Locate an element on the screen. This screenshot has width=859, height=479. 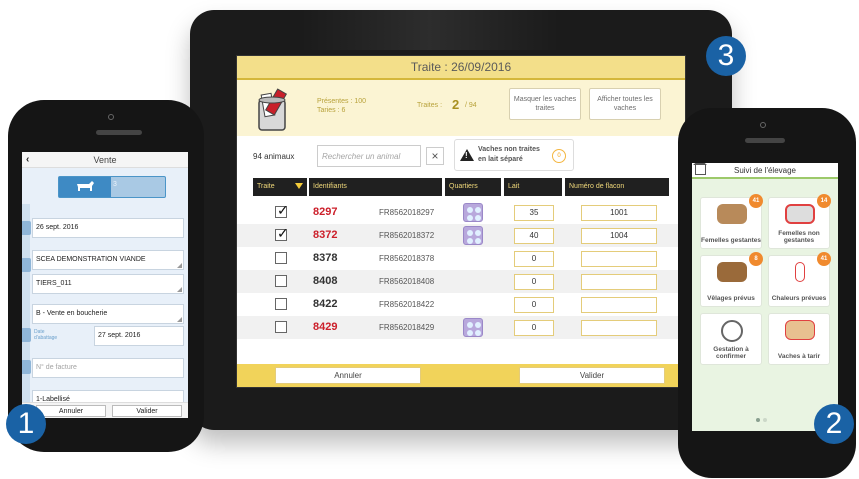
tile-label: Vaches à tarir is located at coordinates (799, 356).